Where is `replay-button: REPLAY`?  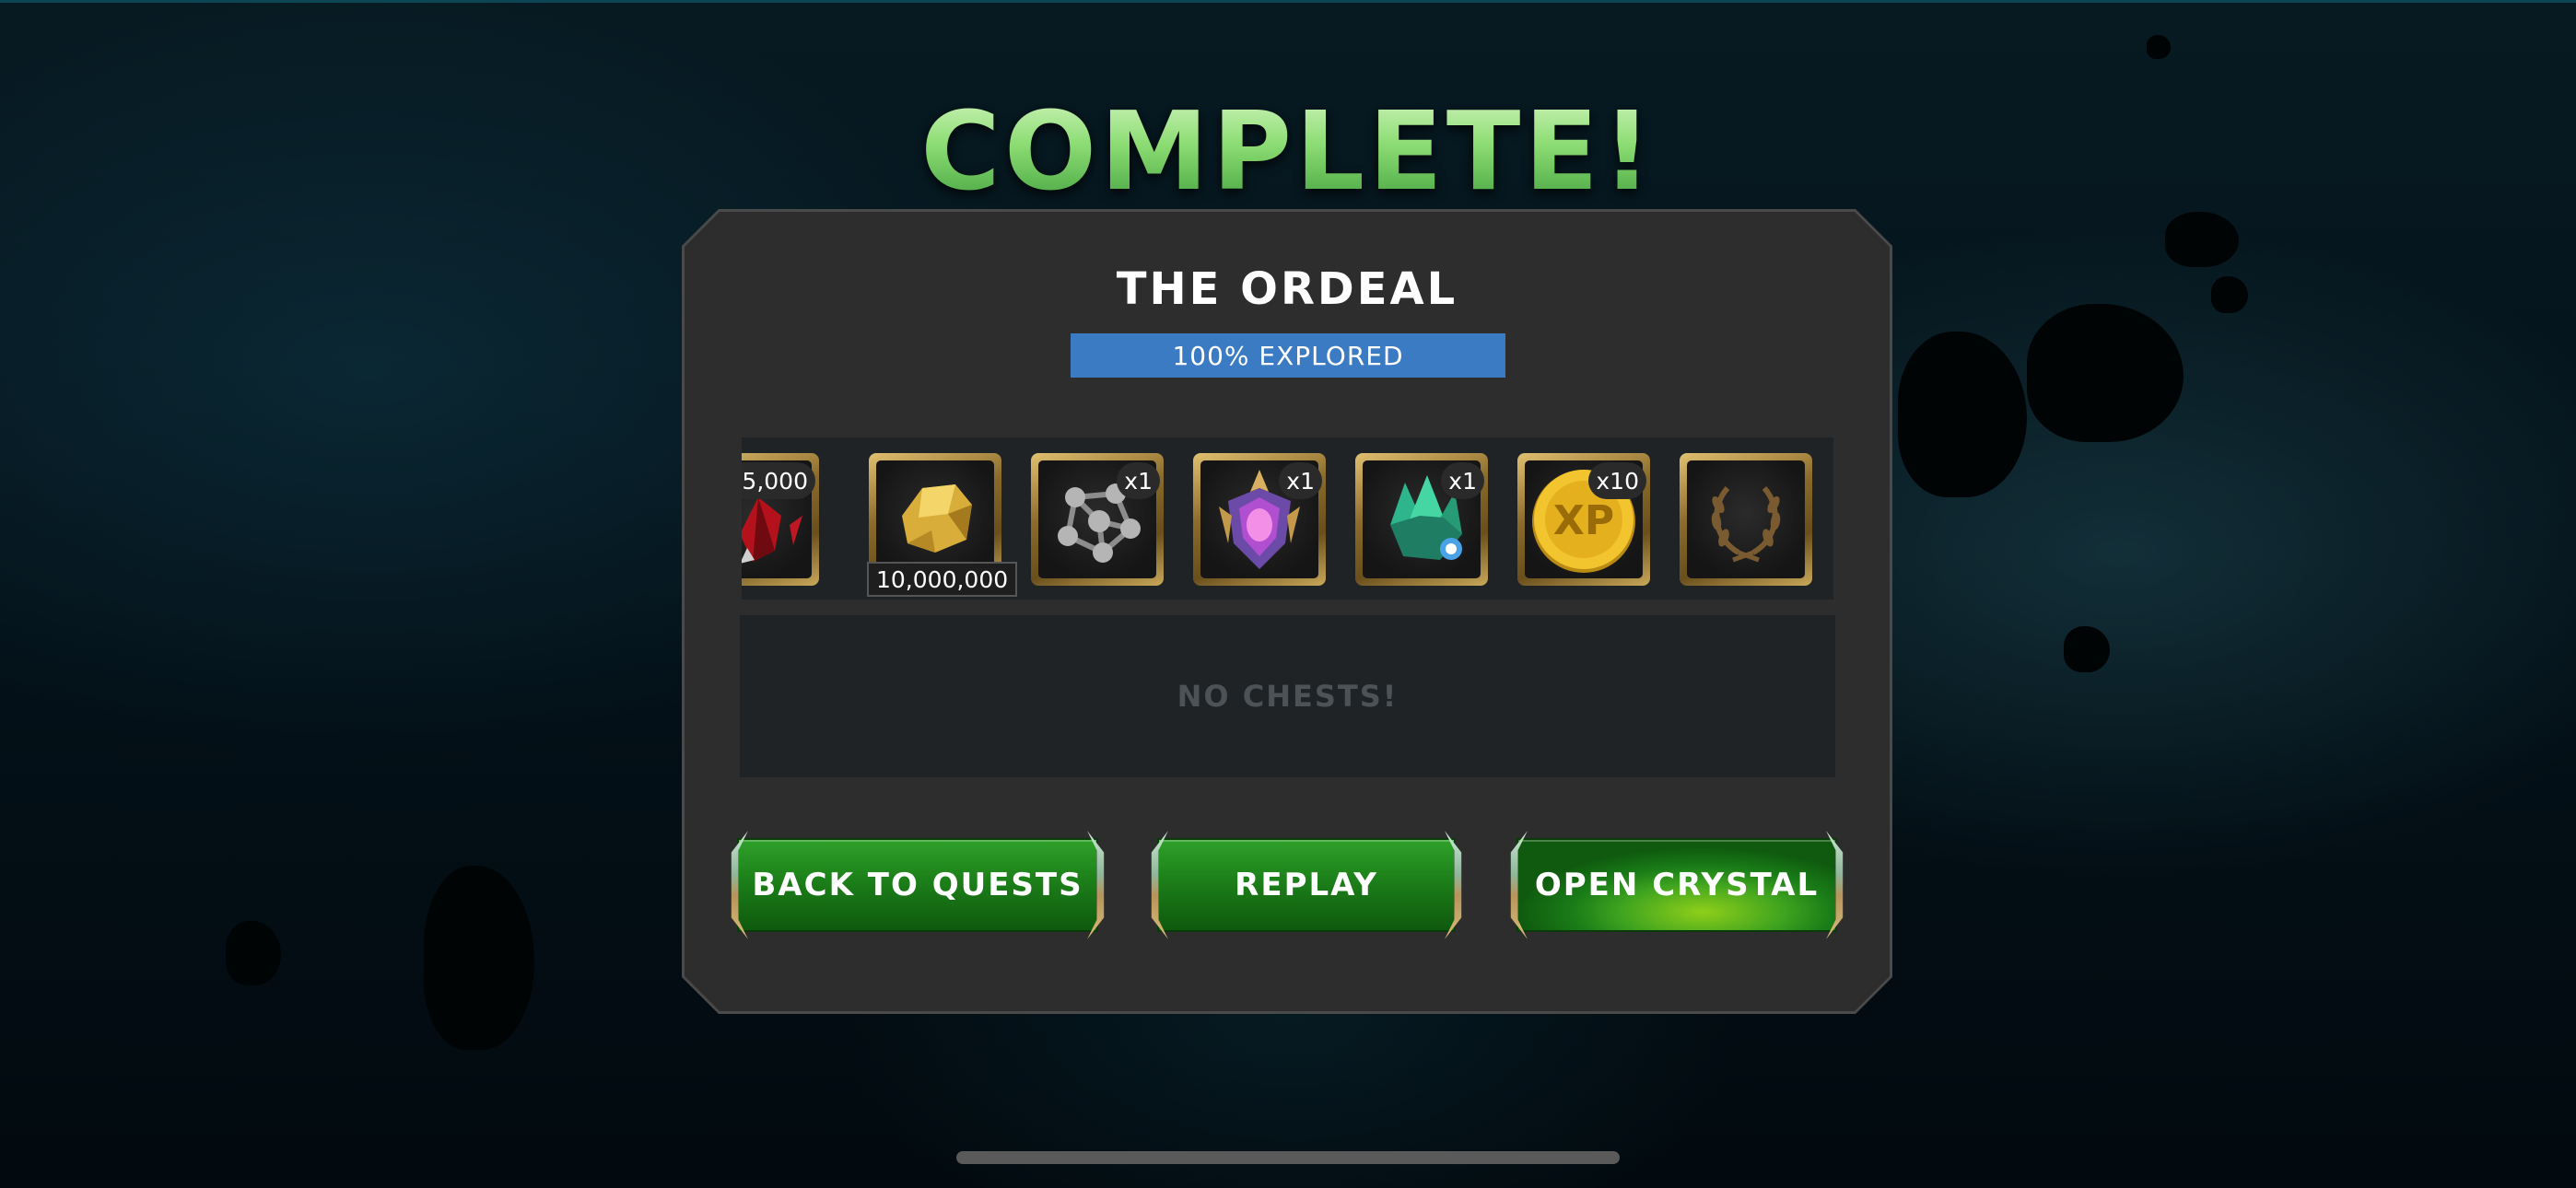 replay-button: REPLAY is located at coordinates (1306, 885).